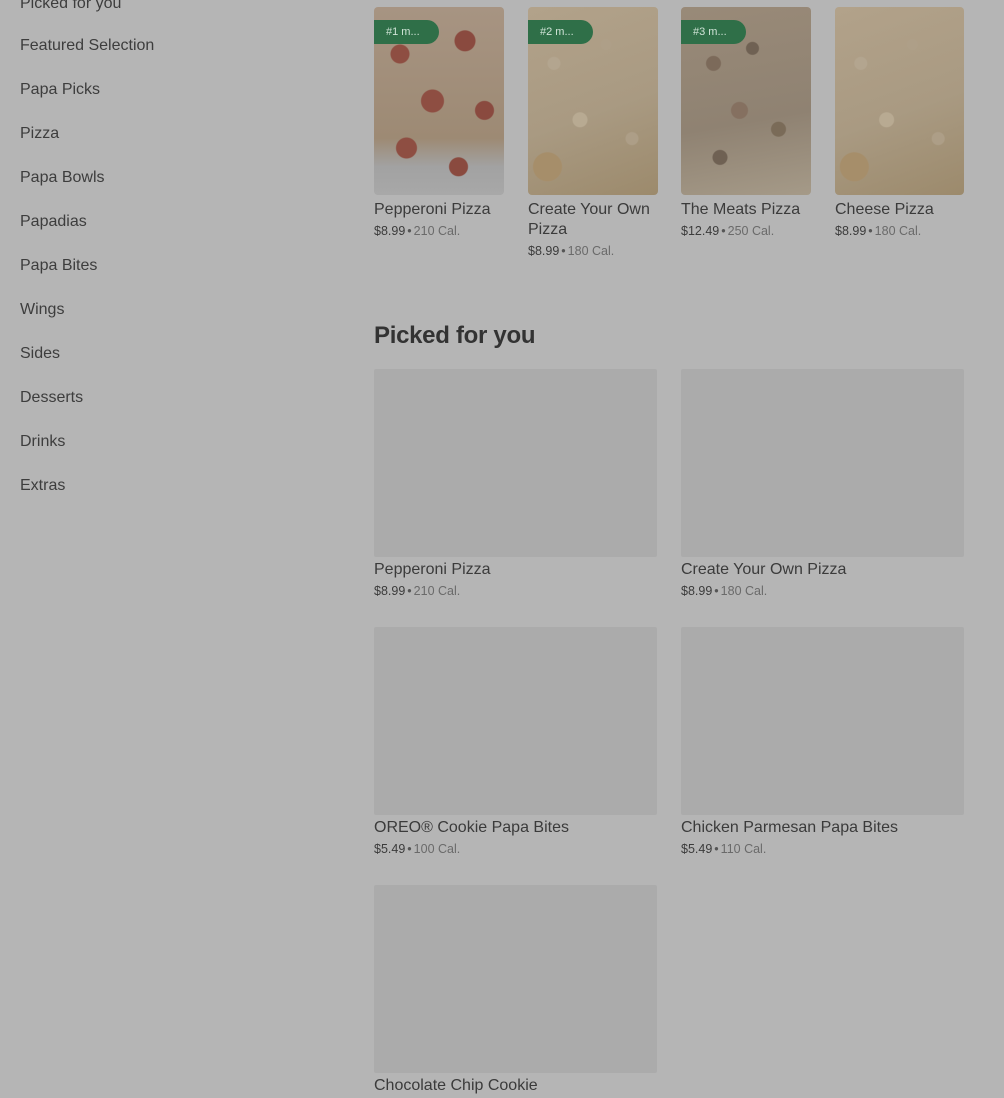 Image resolution: width=1004 pixels, height=1098 pixels. What do you see at coordinates (437, 849) in the screenshot?
I see `item-calories: 100 Cal.` at bounding box center [437, 849].